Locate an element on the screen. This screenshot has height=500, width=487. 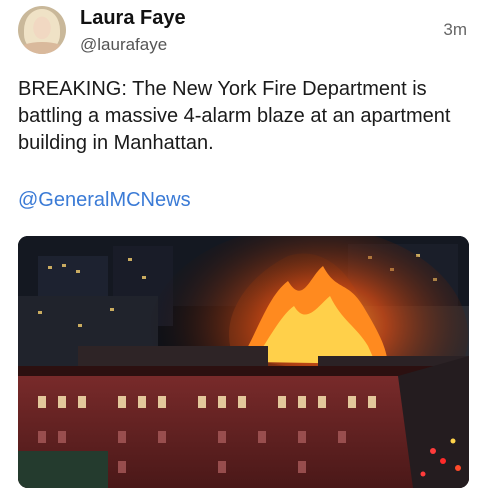
post-time: 3m is located at coordinates (455, 30).